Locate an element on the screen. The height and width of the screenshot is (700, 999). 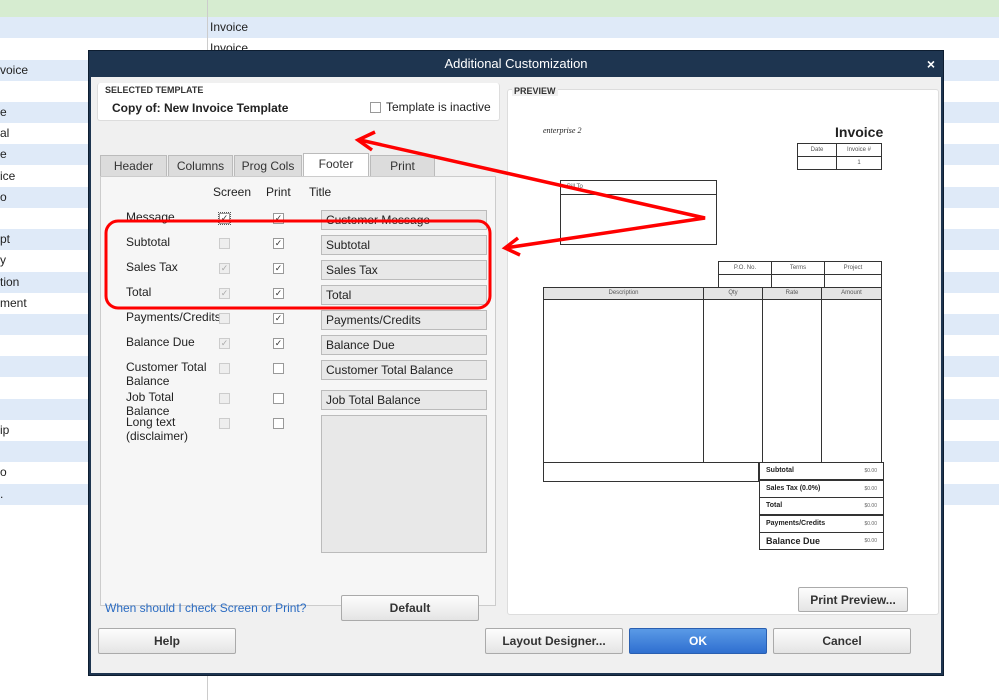
annotation-arrow is located at coordinates (532, 194).